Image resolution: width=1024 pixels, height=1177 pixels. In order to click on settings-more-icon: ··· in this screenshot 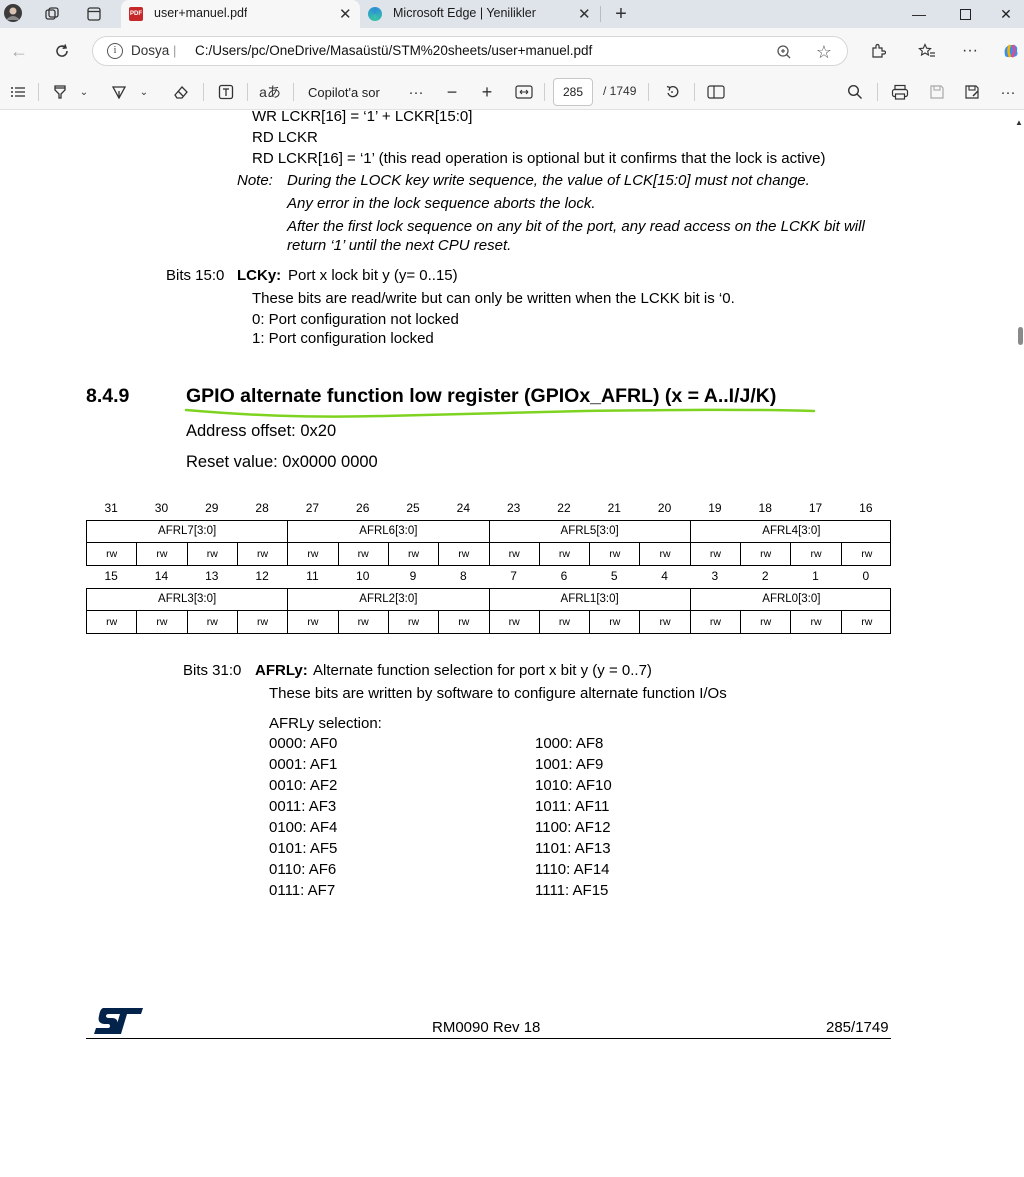, I will do `click(1008, 92)`.